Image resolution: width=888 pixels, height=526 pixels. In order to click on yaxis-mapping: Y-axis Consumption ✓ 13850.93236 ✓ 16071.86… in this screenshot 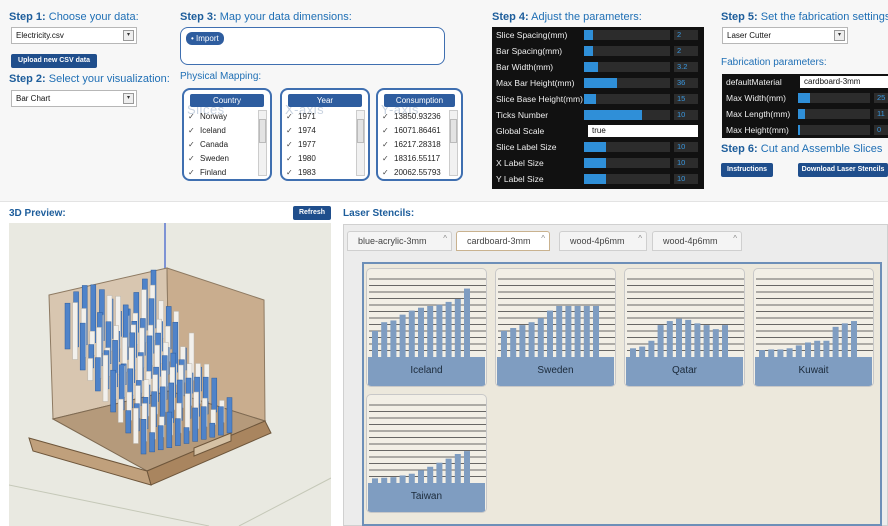, I will do `click(419, 134)`.